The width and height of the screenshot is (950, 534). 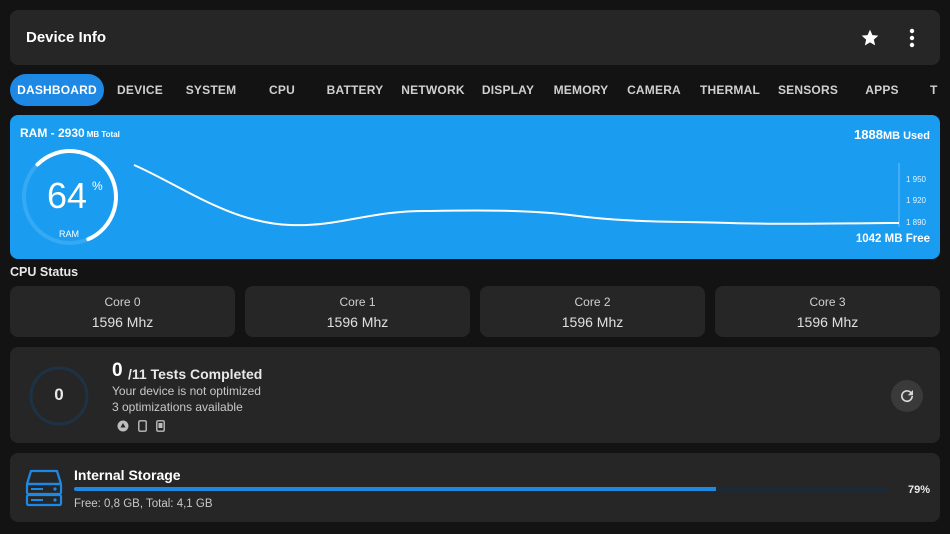 I want to click on tab-camera: CAMERA, so click(x=654, y=90).